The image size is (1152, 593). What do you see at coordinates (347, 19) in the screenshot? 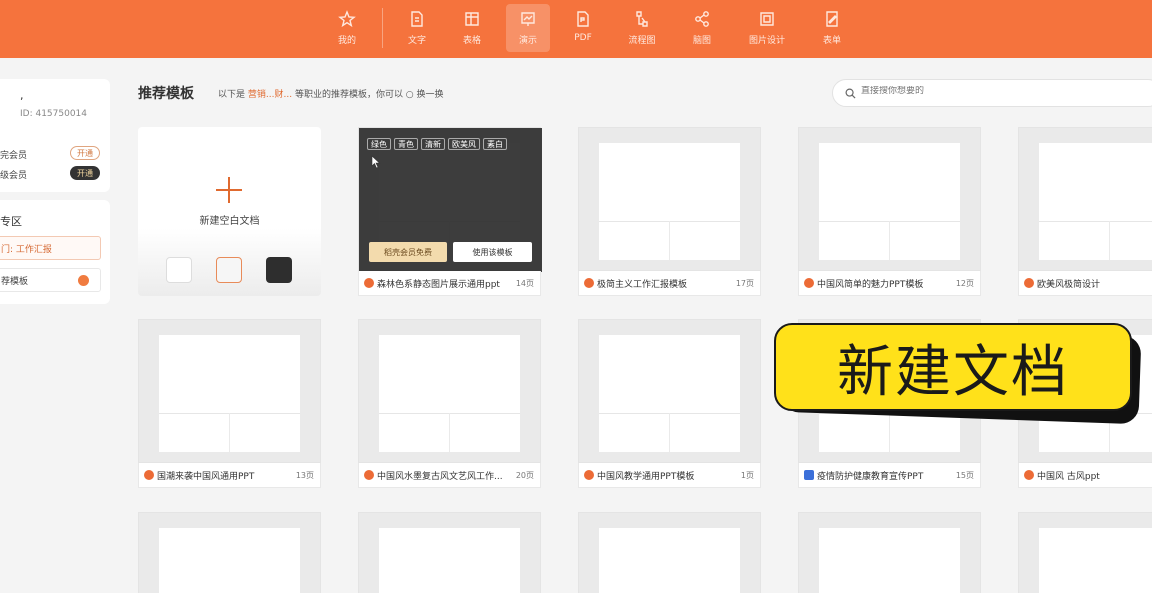
I see `star-icon` at bounding box center [347, 19].